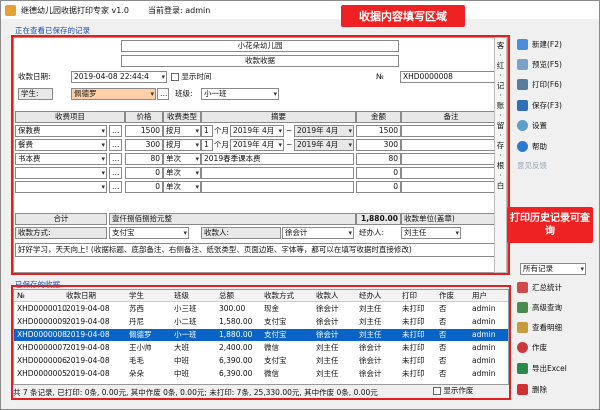 This screenshot has width=600, height=410. What do you see at coordinates (553, 287) in the screenshot?
I see `summary-button: 汇总统计` at bounding box center [553, 287].